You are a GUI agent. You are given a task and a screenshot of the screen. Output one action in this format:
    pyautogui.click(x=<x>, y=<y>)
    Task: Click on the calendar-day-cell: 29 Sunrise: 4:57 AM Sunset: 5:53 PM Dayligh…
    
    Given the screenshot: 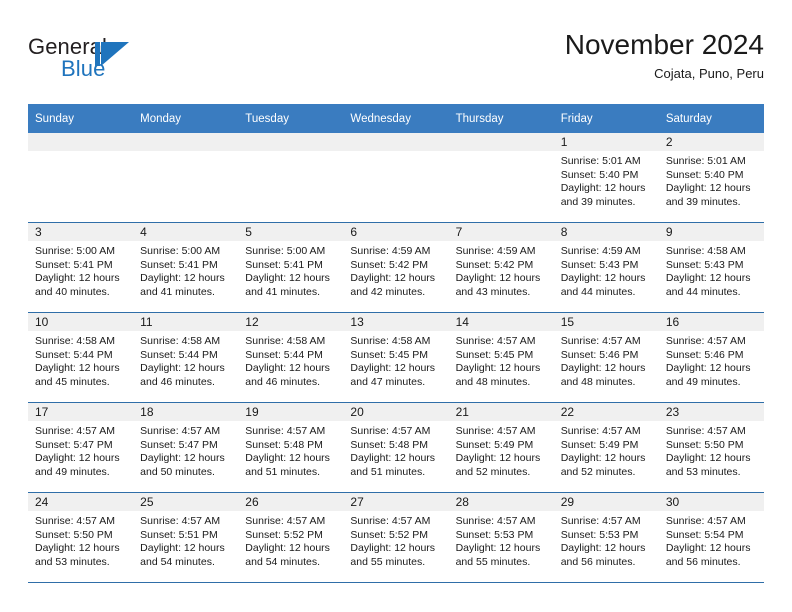 What is the action you would take?
    pyautogui.click(x=606, y=537)
    